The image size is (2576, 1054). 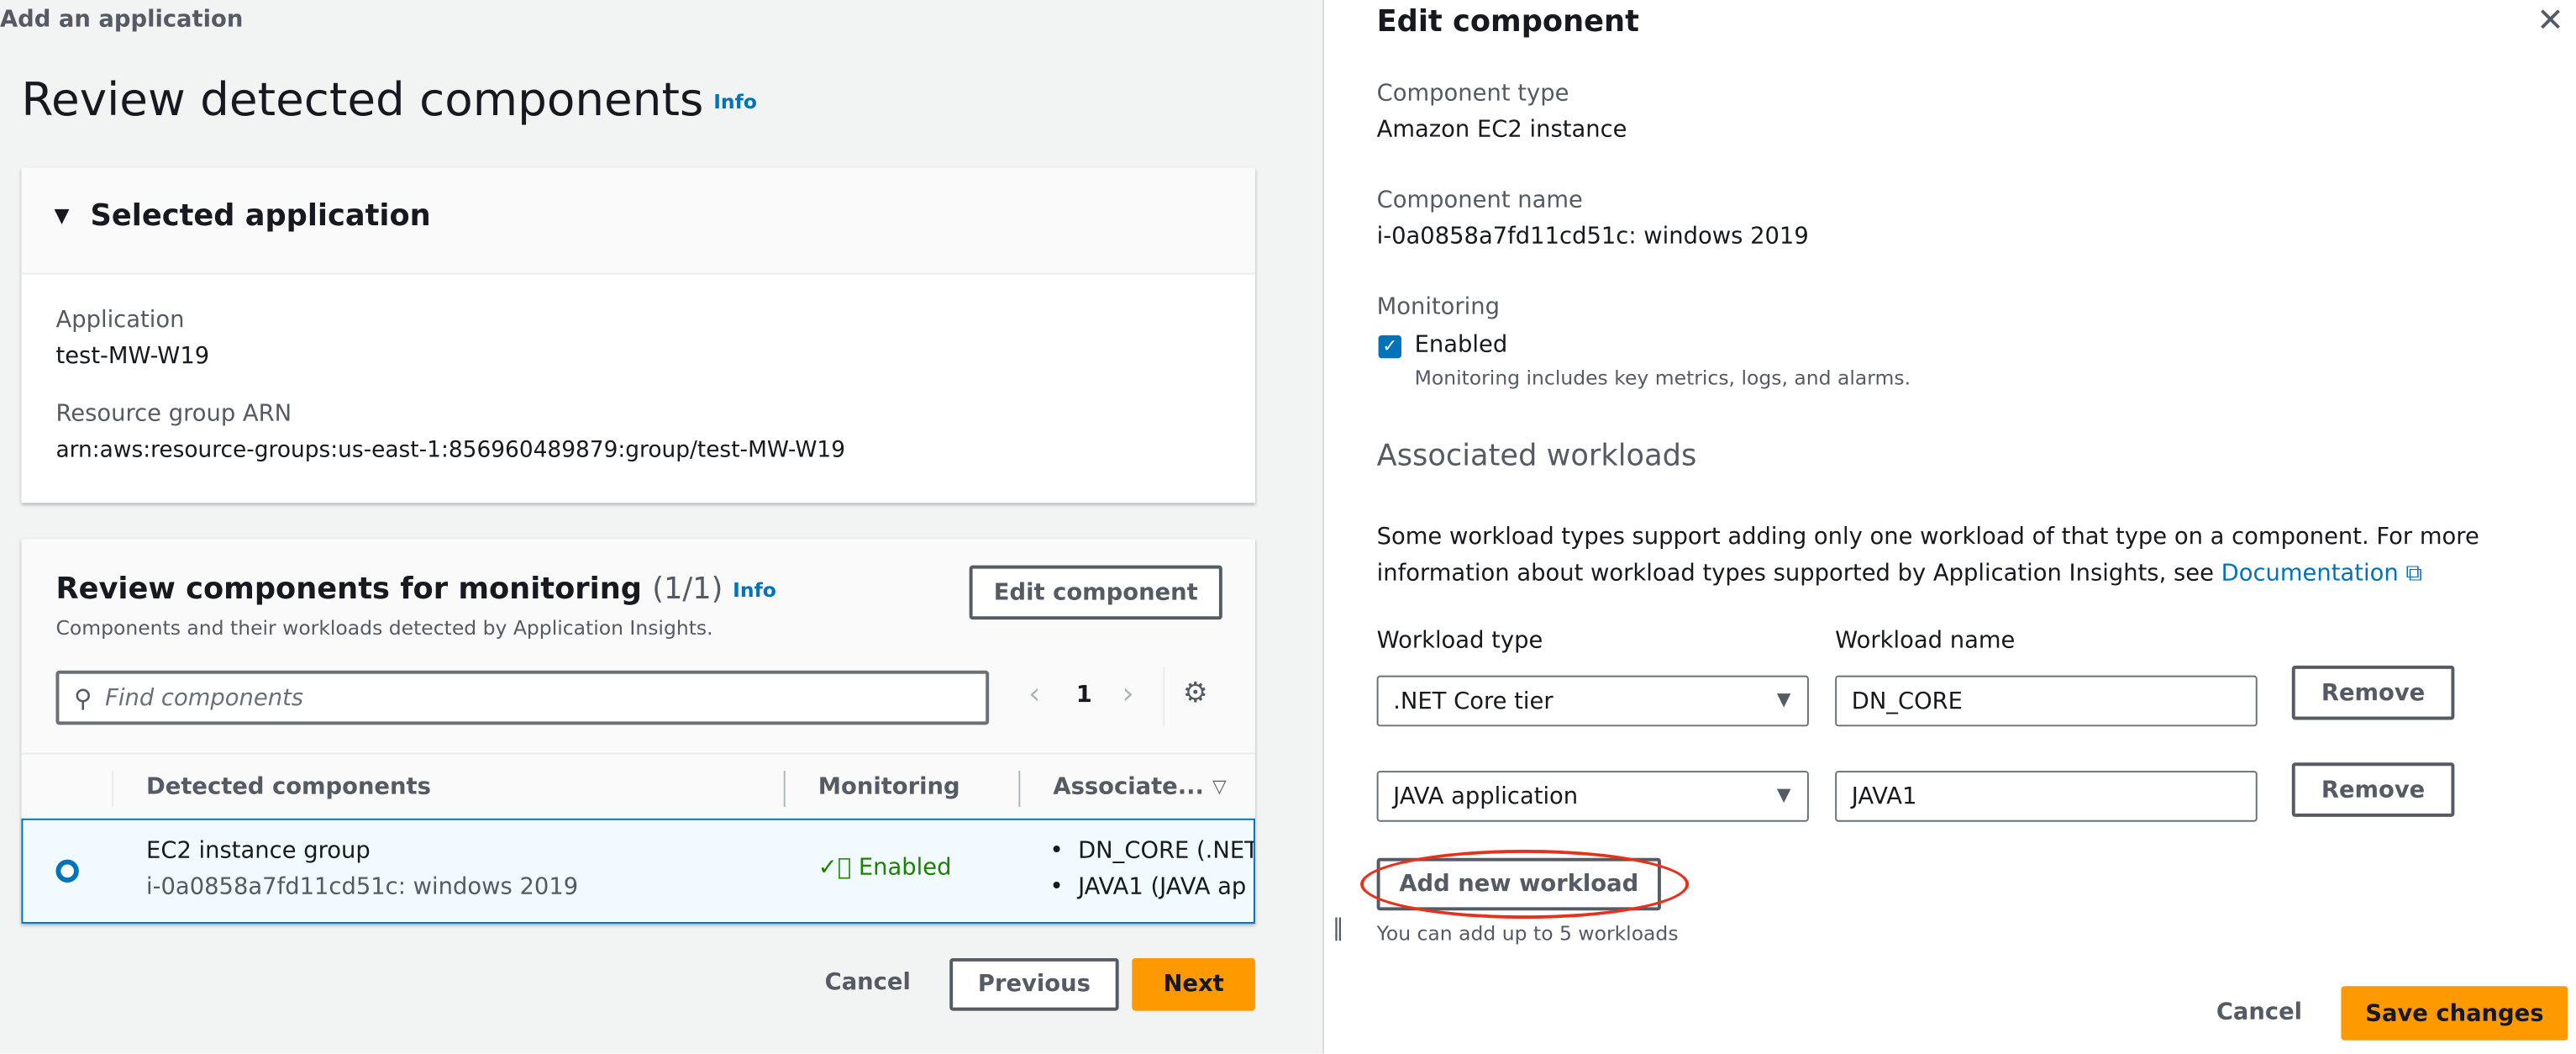 I want to click on panel-title: Edit component, so click(x=1507, y=22).